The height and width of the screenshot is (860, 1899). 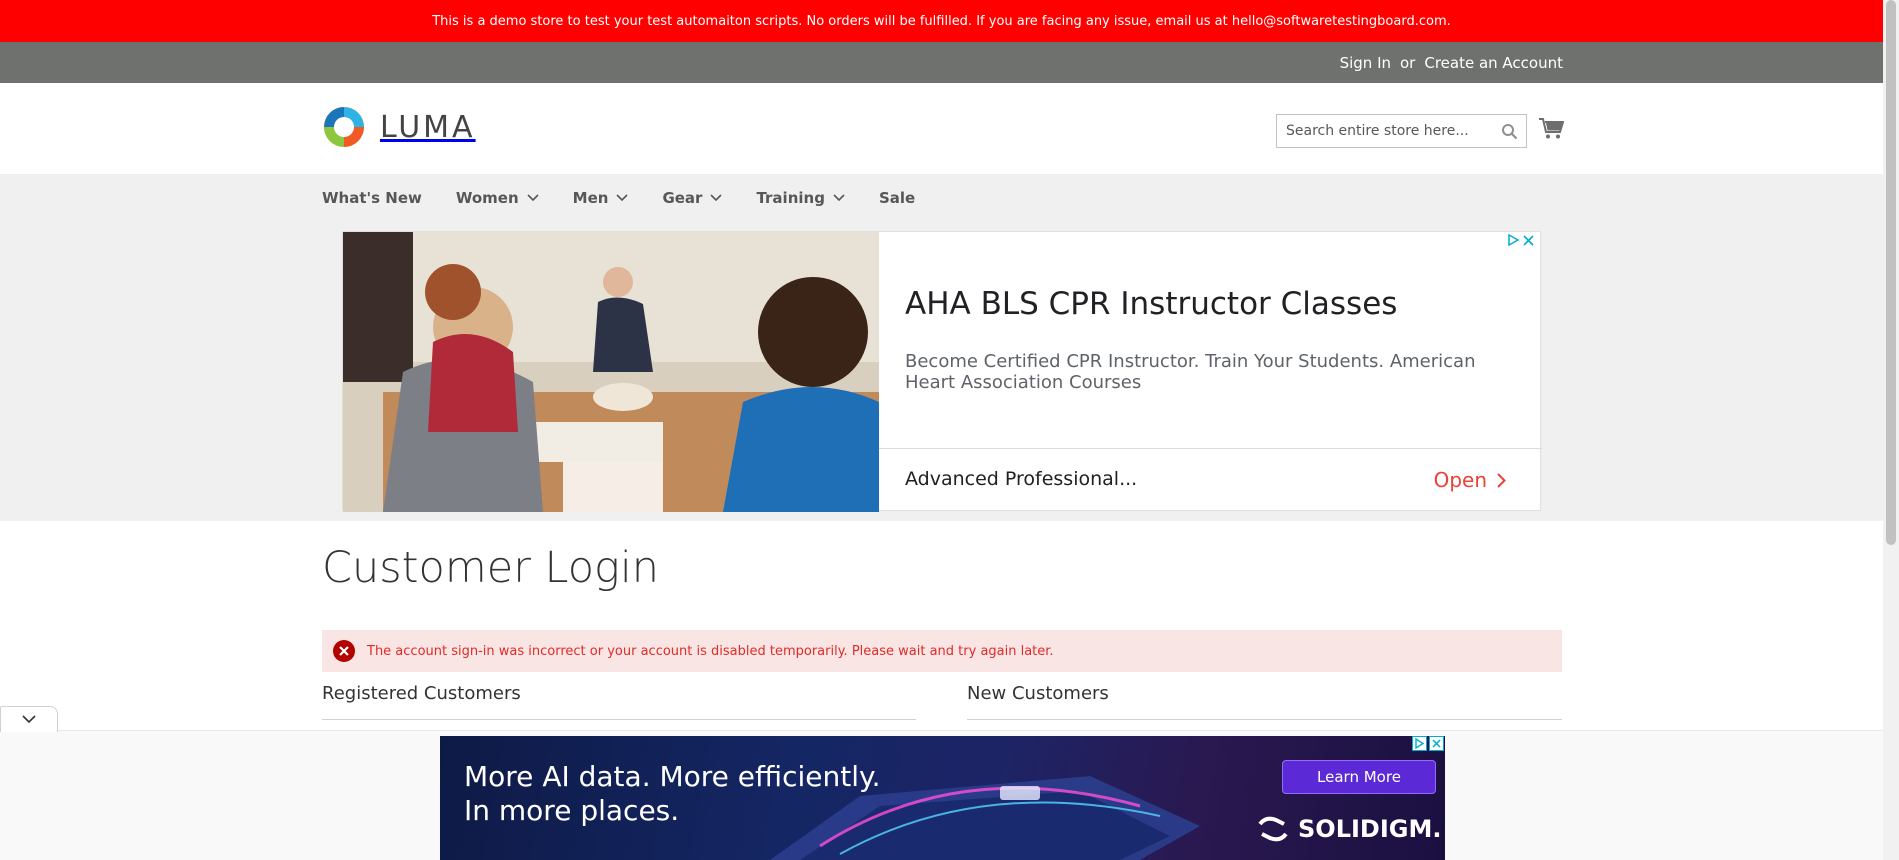 I want to click on search-input, so click(x=1382, y=131).